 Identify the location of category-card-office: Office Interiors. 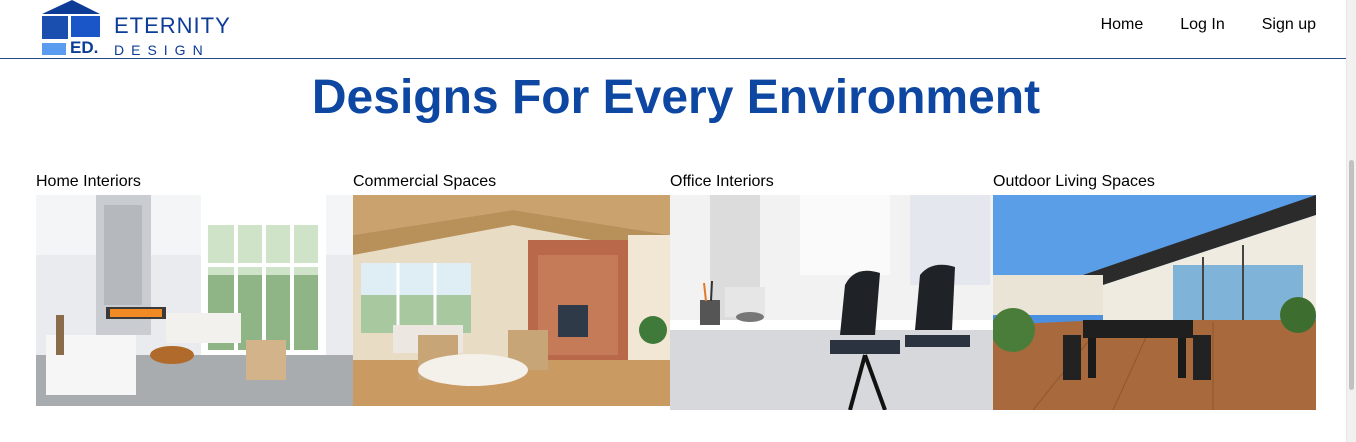
(831, 291).